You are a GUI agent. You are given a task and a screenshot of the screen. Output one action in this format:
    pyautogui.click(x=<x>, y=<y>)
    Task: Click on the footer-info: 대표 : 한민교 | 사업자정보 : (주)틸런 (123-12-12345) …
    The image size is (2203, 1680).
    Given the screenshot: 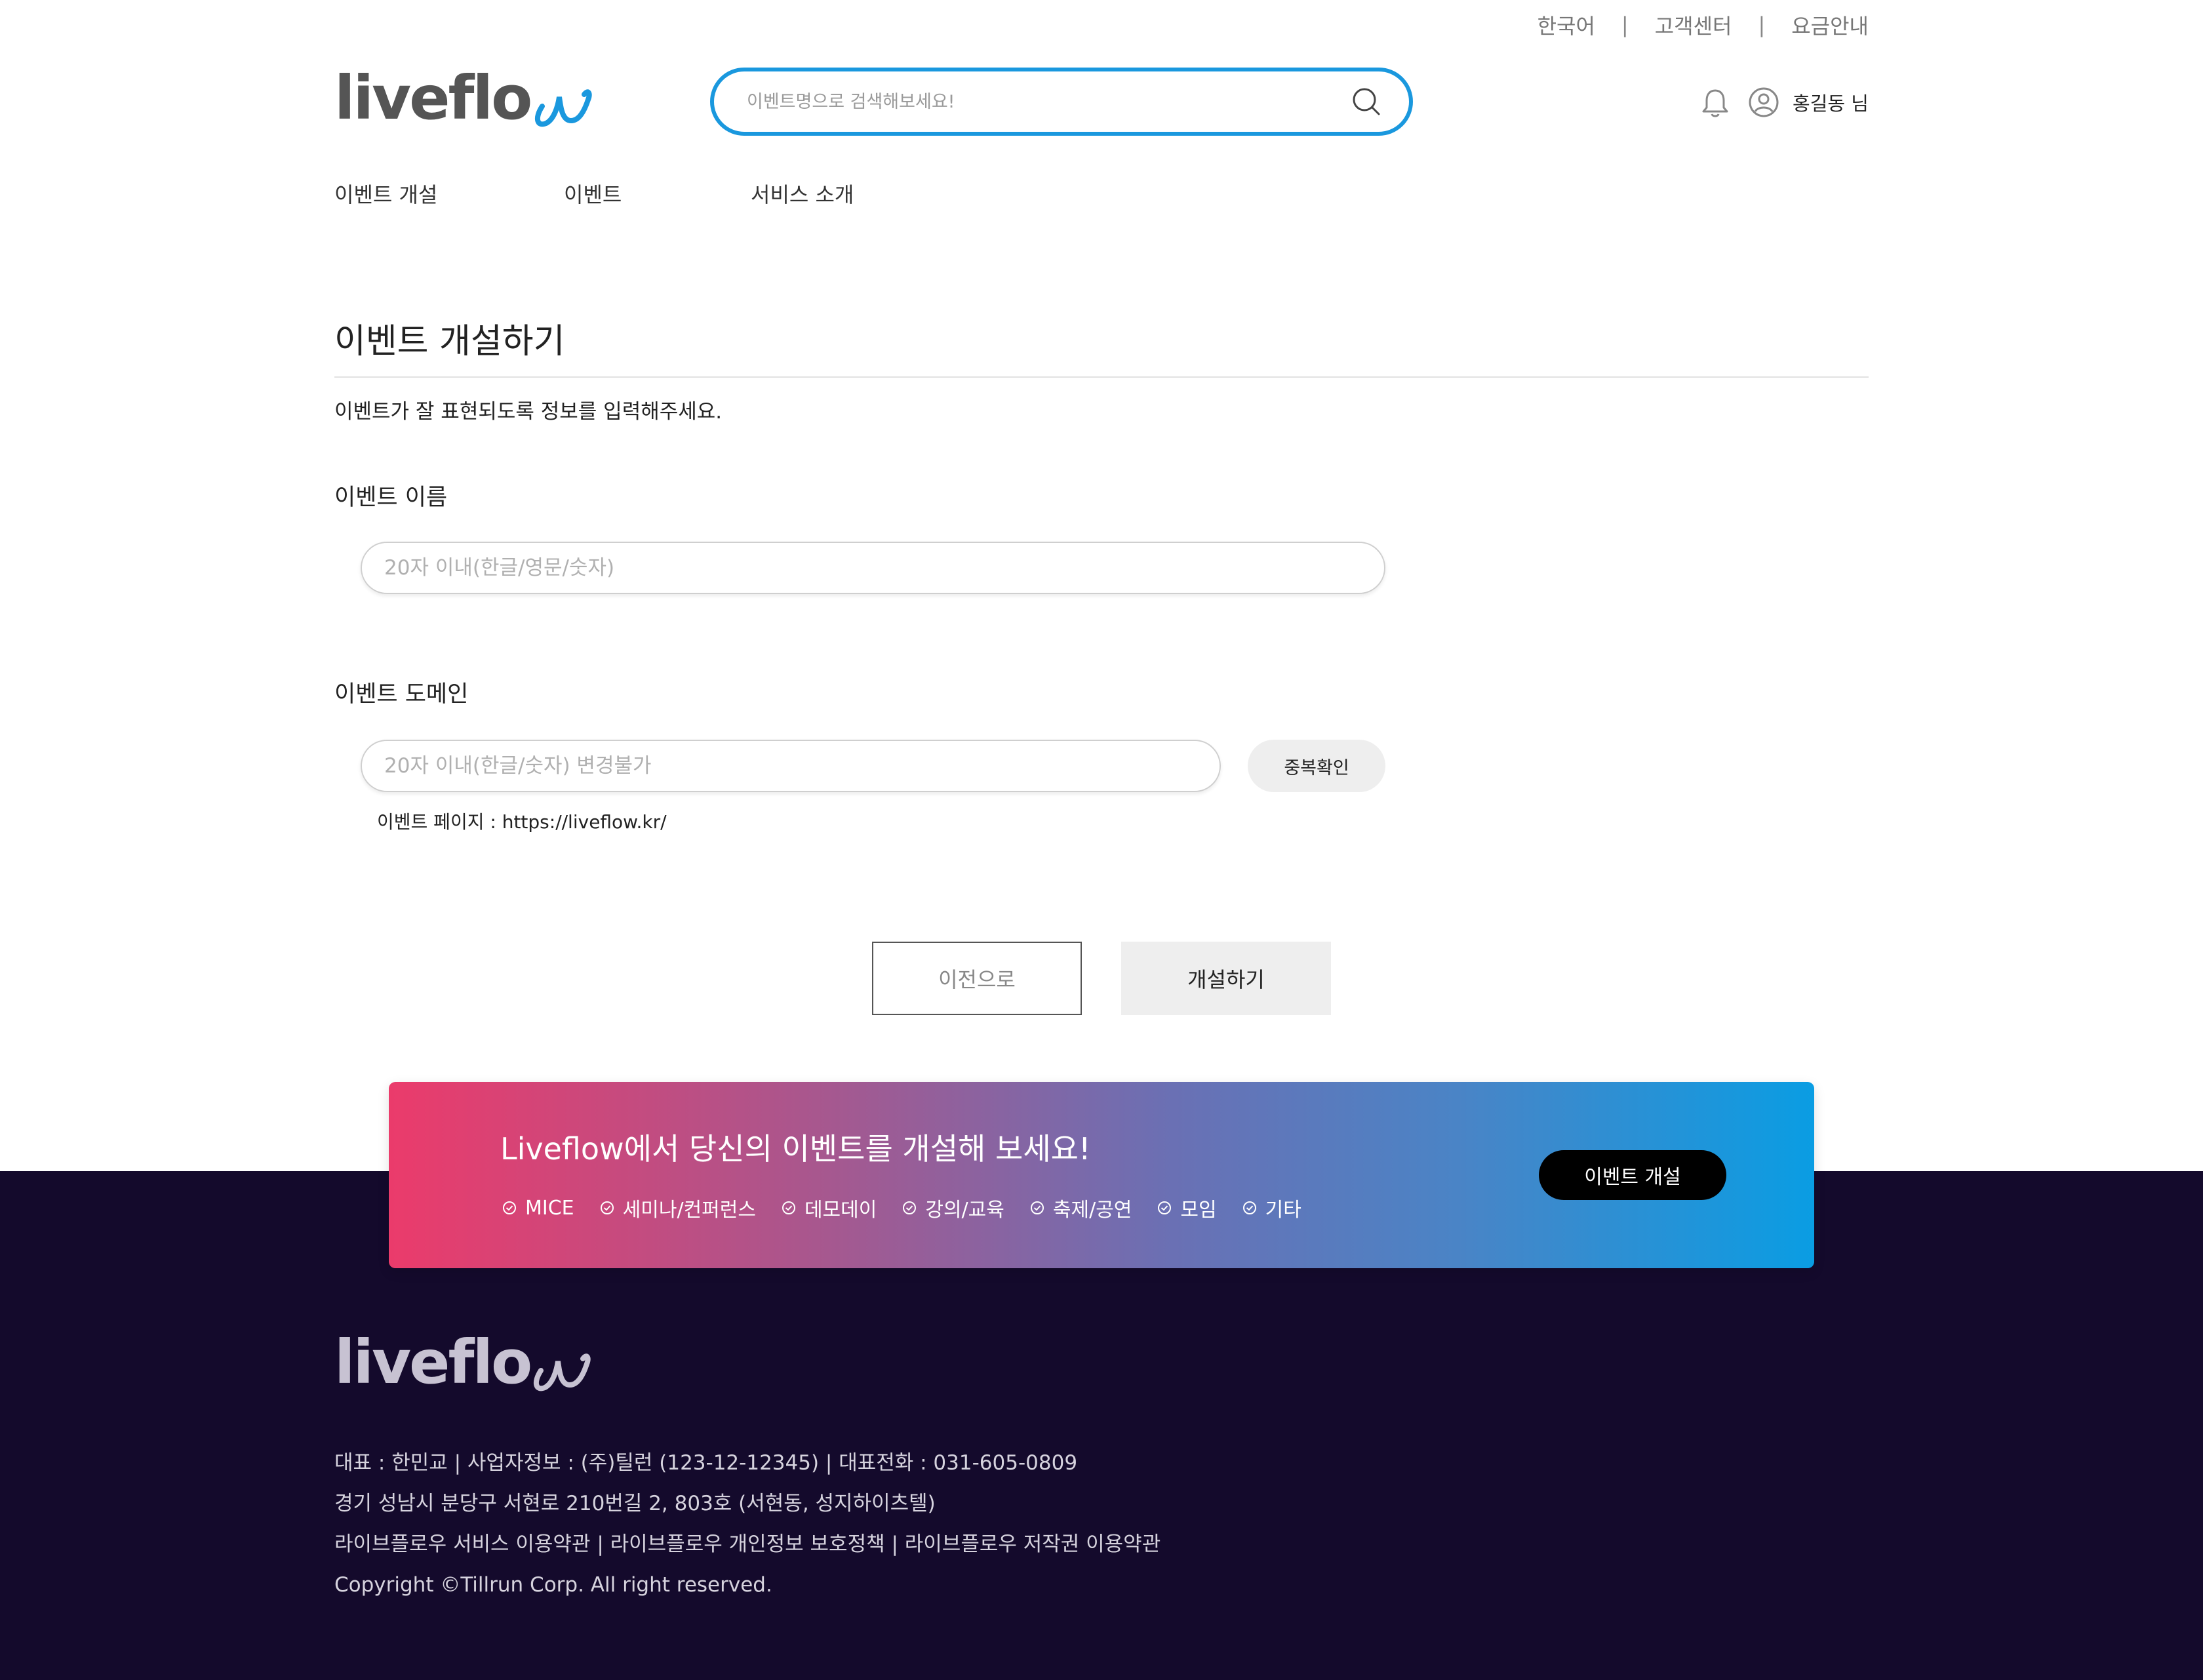 What is the action you would take?
    pyautogui.click(x=747, y=1524)
    